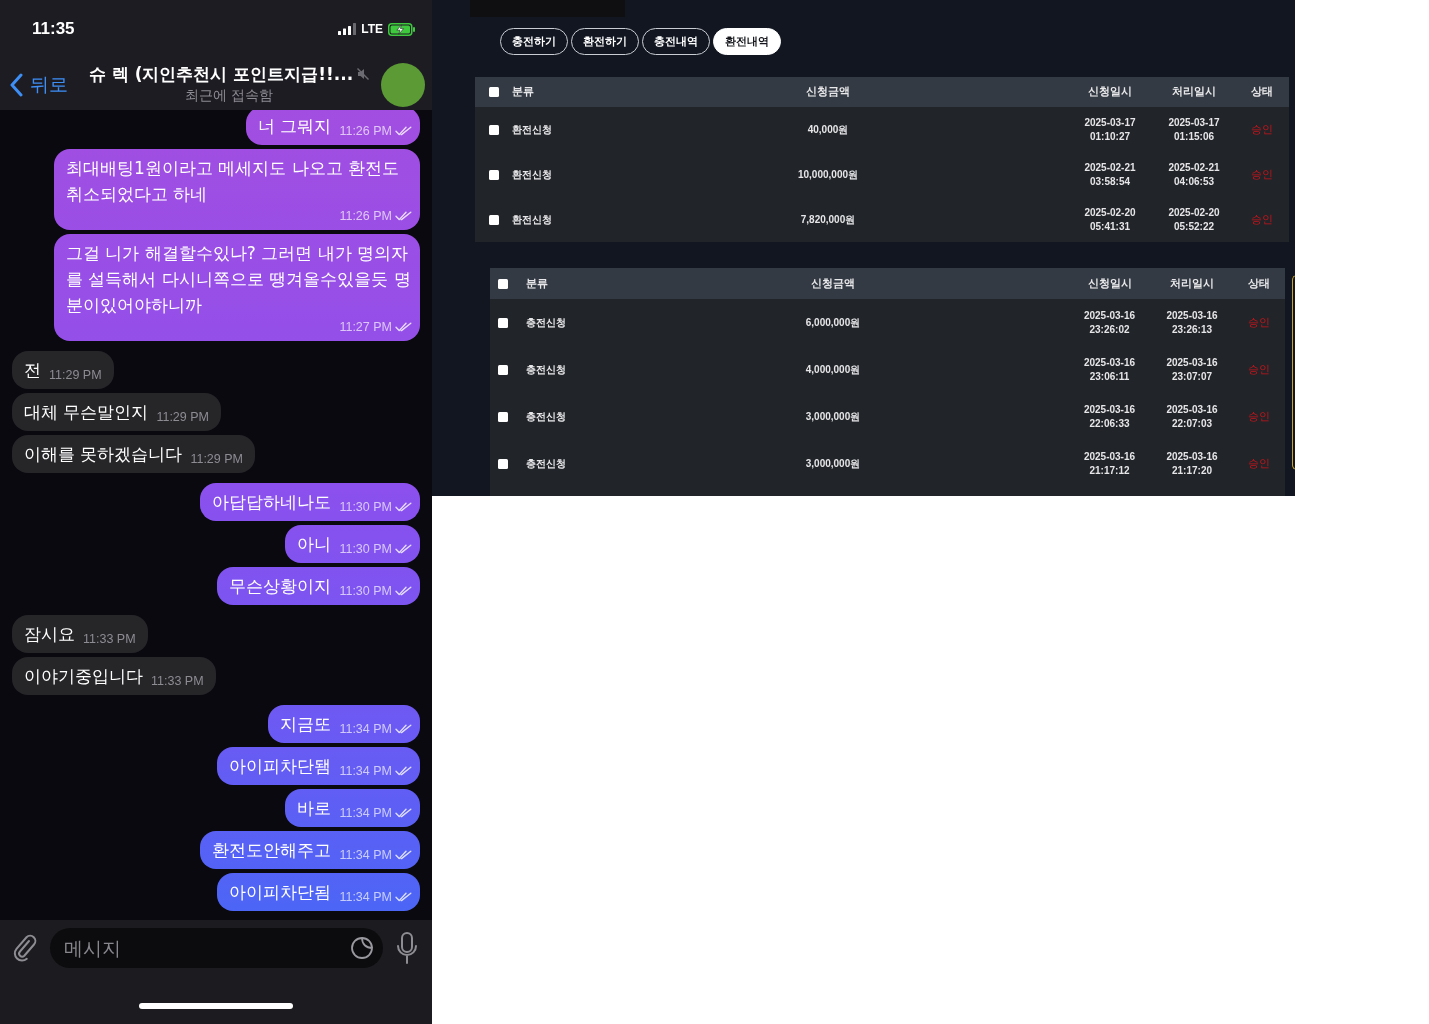 The width and height of the screenshot is (1429, 1024). What do you see at coordinates (365, 327) in the screenshot?
I see `message-time: 11:27 PM` at bounding box center [365, 327].